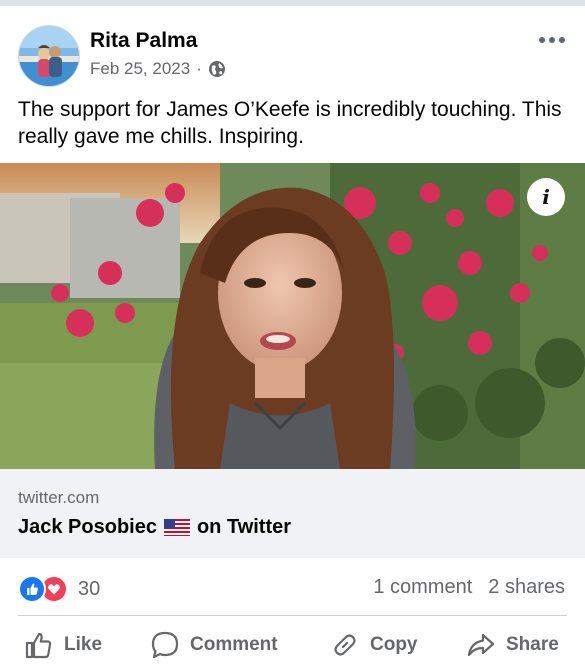 The image size is (585, 665). I want to click on copy-button: Copy, so click(374, 645).